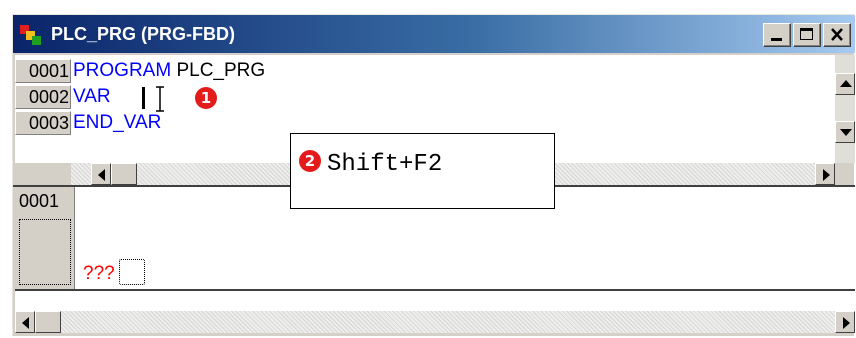 This screenshot has height=338, width=856. I want to click on app-icon, so click(30, 35).